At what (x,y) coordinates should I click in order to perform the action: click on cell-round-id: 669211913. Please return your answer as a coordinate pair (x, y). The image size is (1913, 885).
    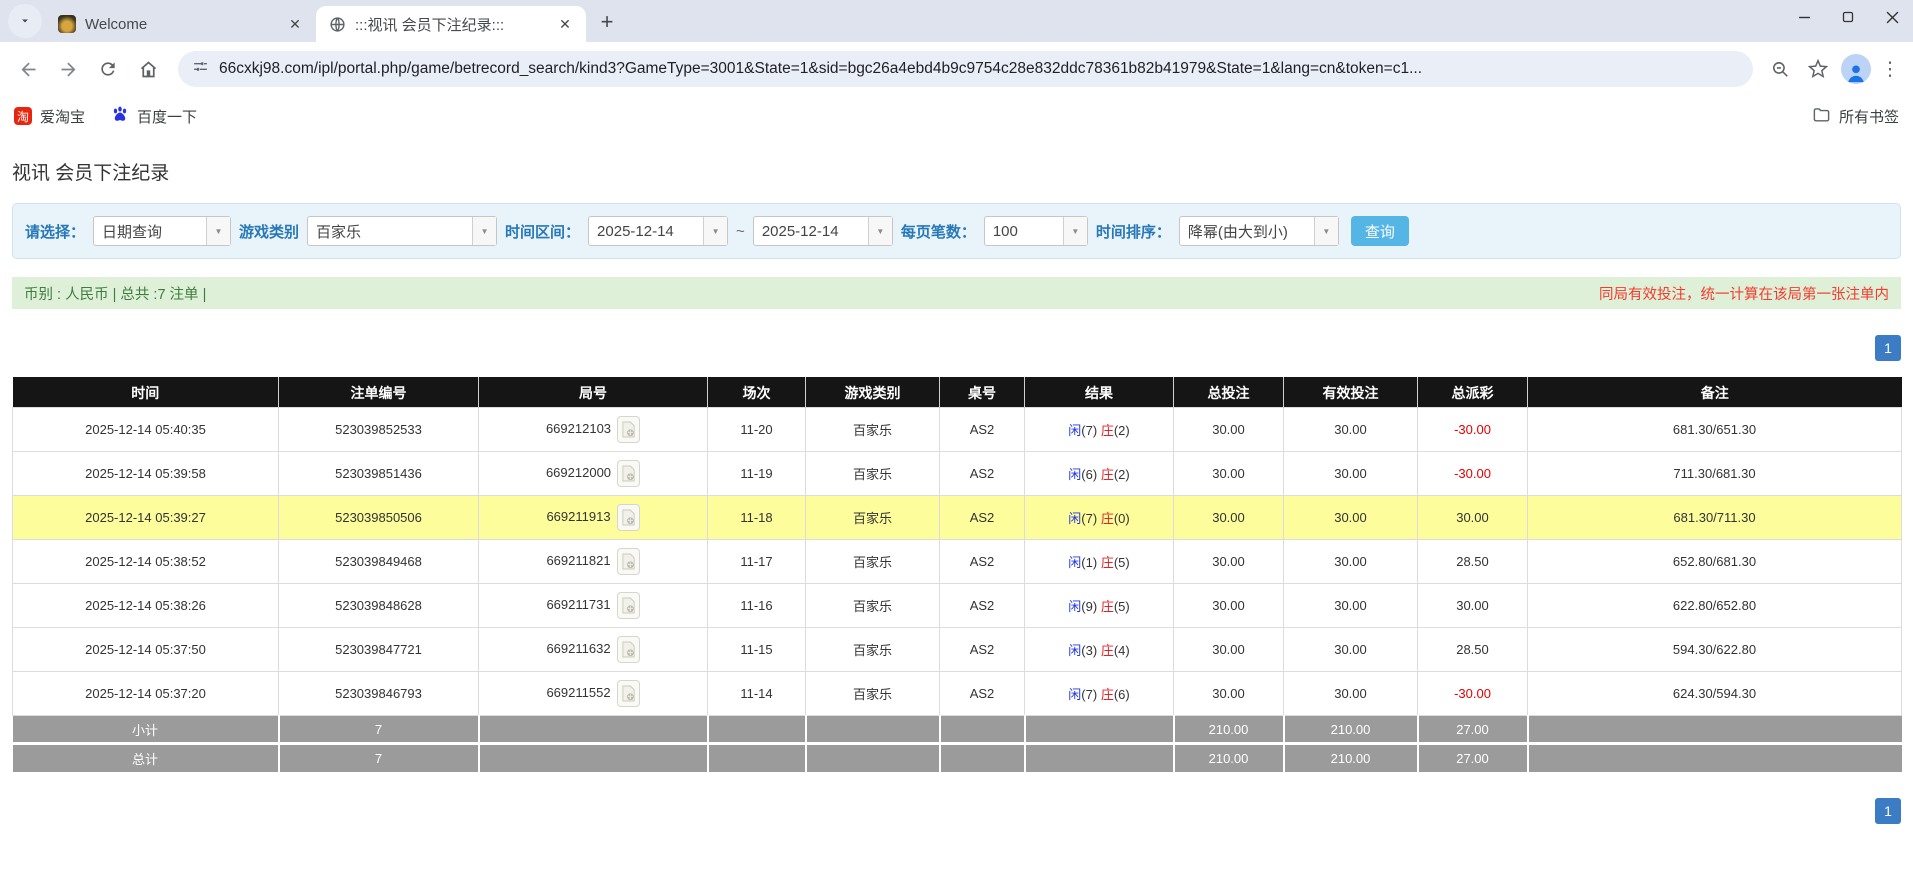
    Looking at the image, I should click on (593, 517).